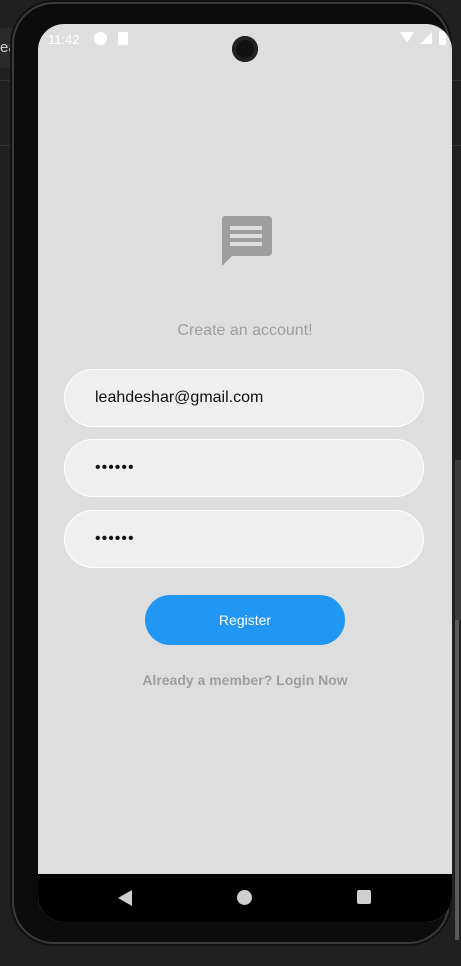 The image size is (461, 966). Describe the element at coordinates (123, 38) in the screenshot. I see `sim-card-icon` at that location.